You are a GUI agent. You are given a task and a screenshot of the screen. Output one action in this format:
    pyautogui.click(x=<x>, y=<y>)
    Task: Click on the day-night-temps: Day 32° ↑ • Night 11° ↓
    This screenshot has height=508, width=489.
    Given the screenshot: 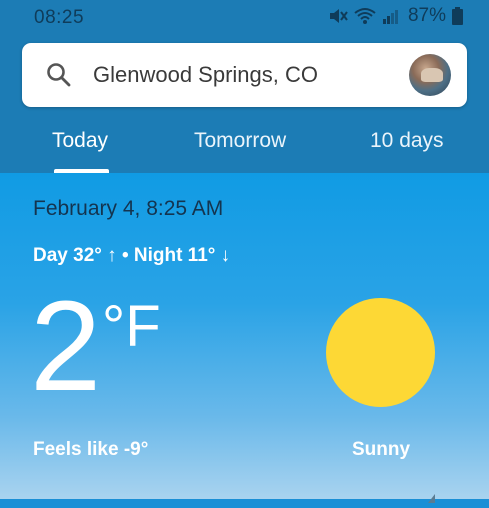 What is the action you would take?
    pyautogui.click(x=131, y=256)
    